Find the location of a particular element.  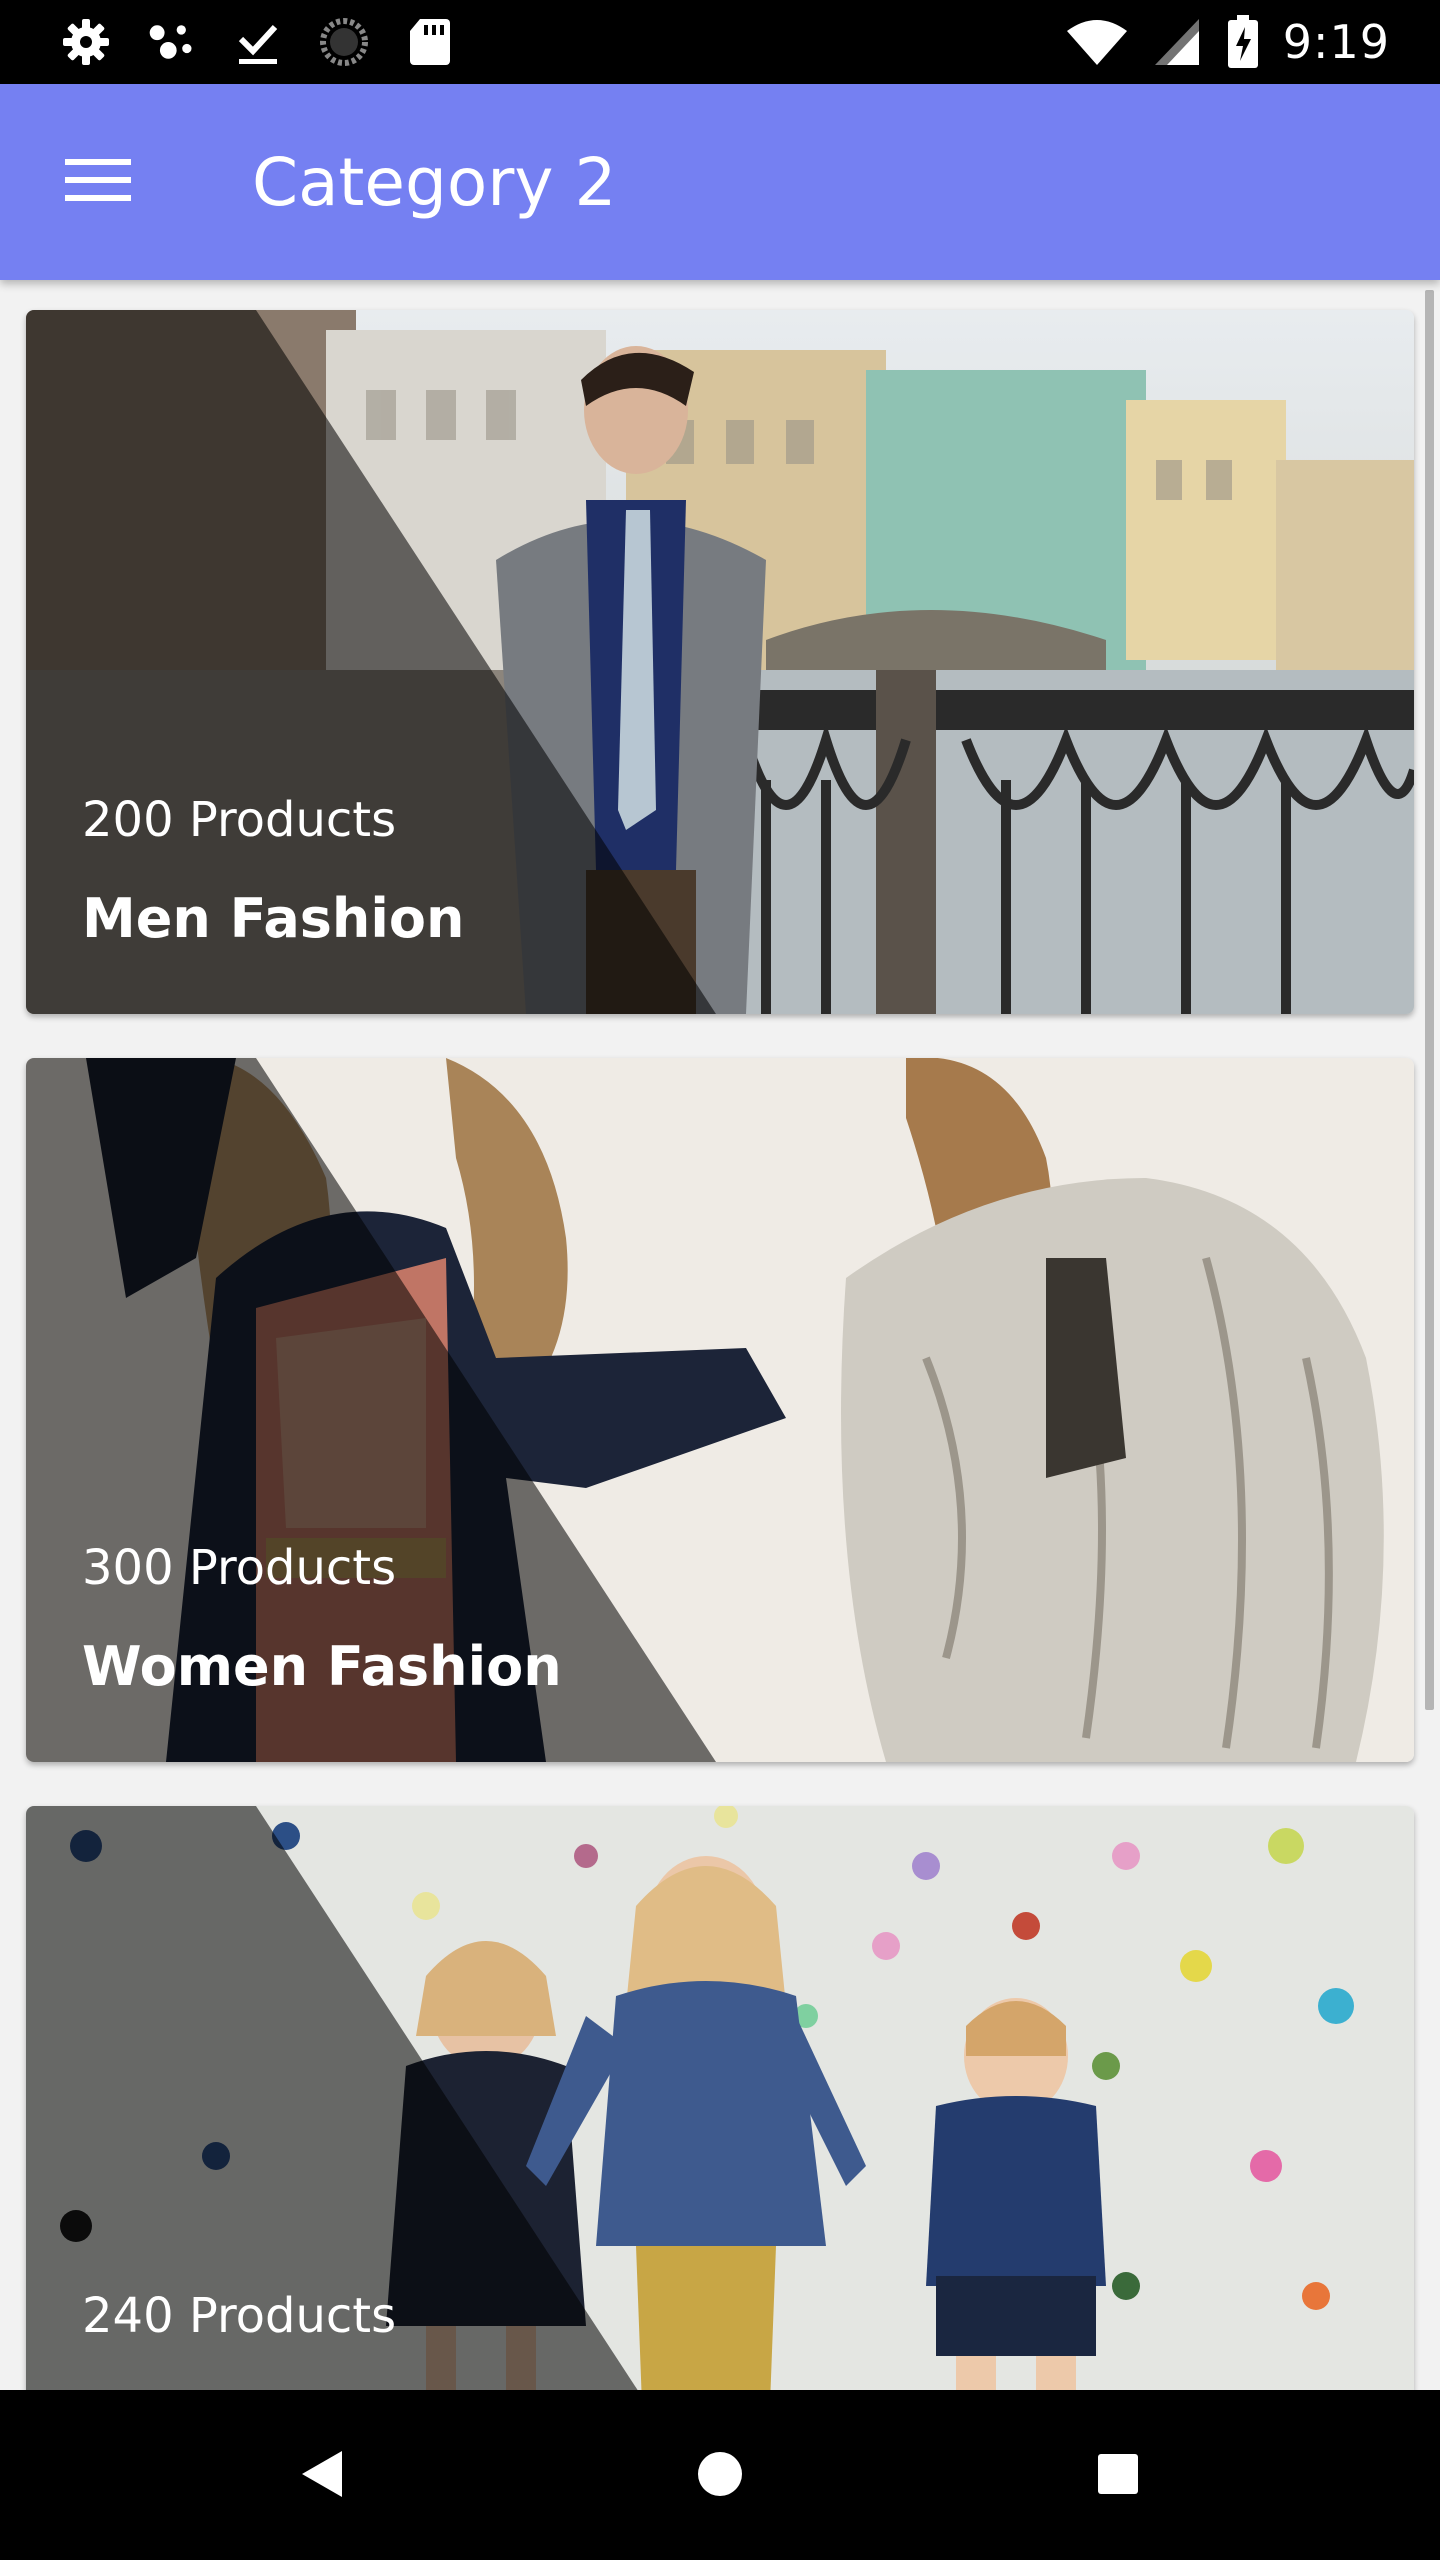

assistant-dots-icon is located at coordinates (172, 42).